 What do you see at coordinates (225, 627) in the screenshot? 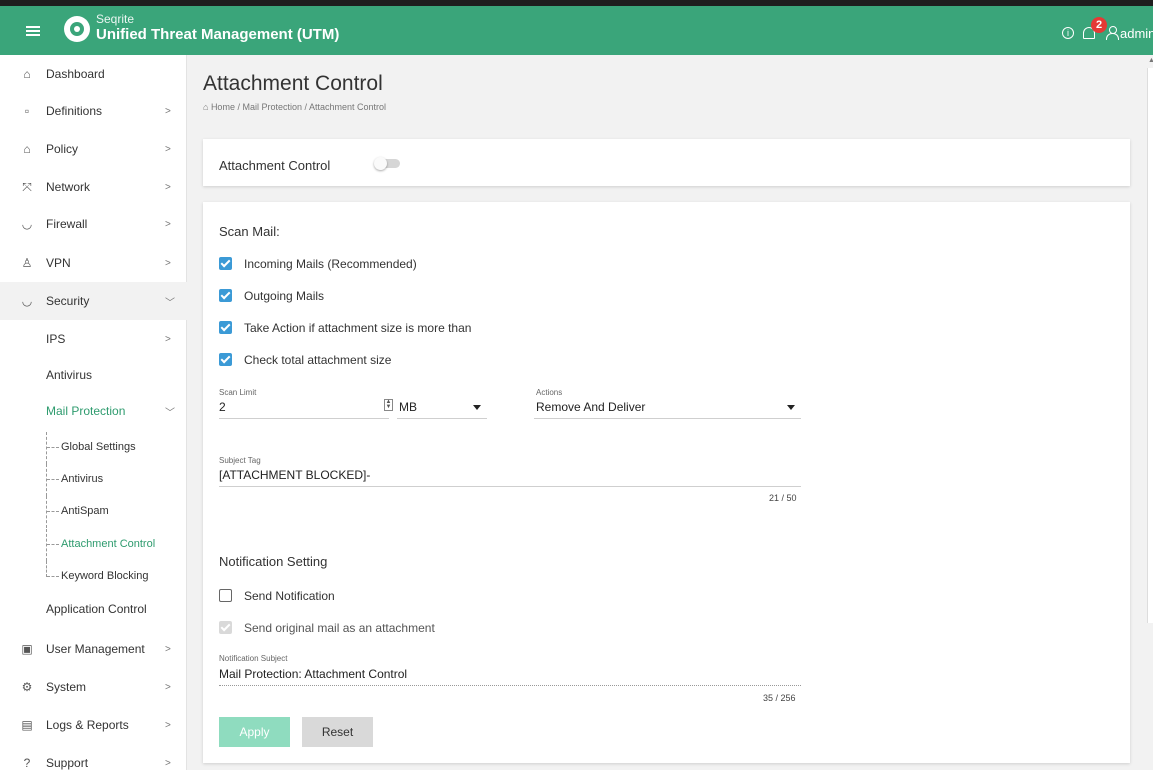
I see `send-original-checkbox` at bounding box center [225, 627].